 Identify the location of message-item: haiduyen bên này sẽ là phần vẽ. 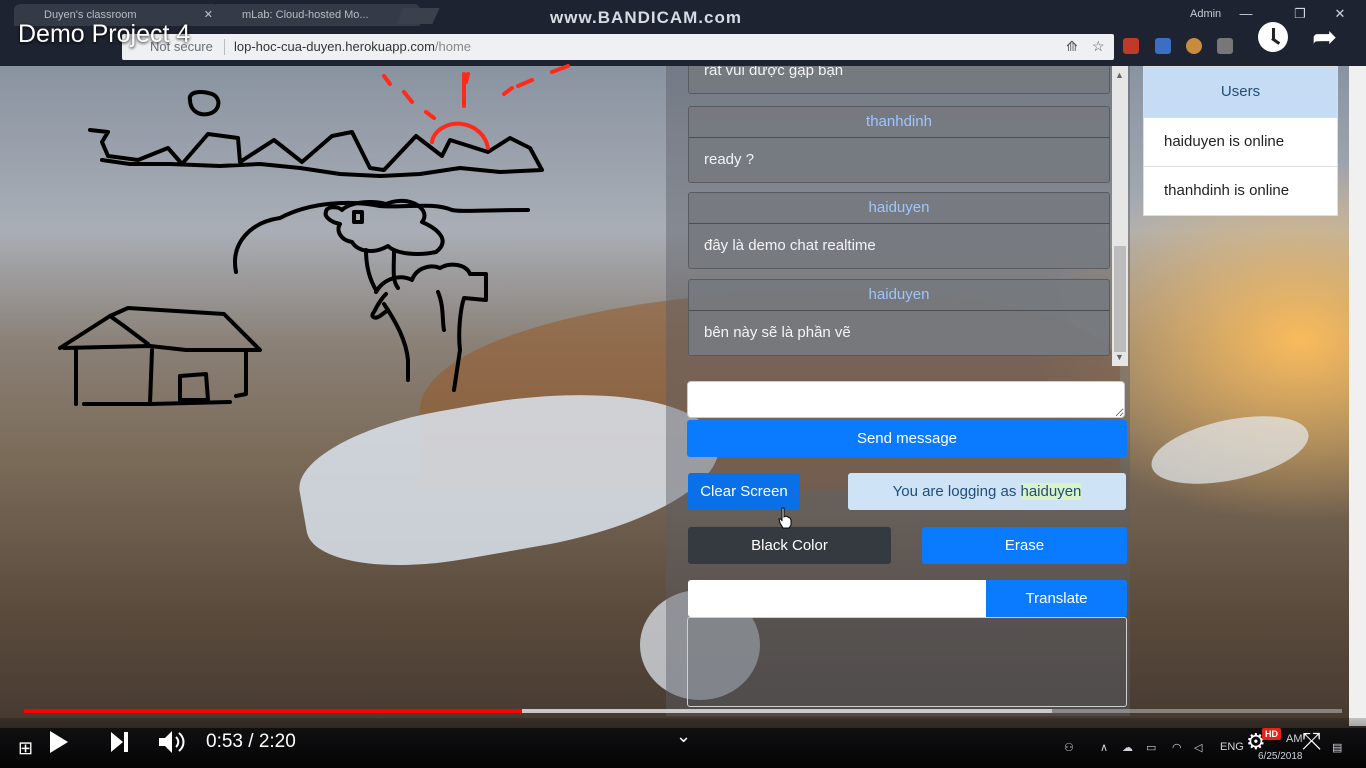
(899, 317).